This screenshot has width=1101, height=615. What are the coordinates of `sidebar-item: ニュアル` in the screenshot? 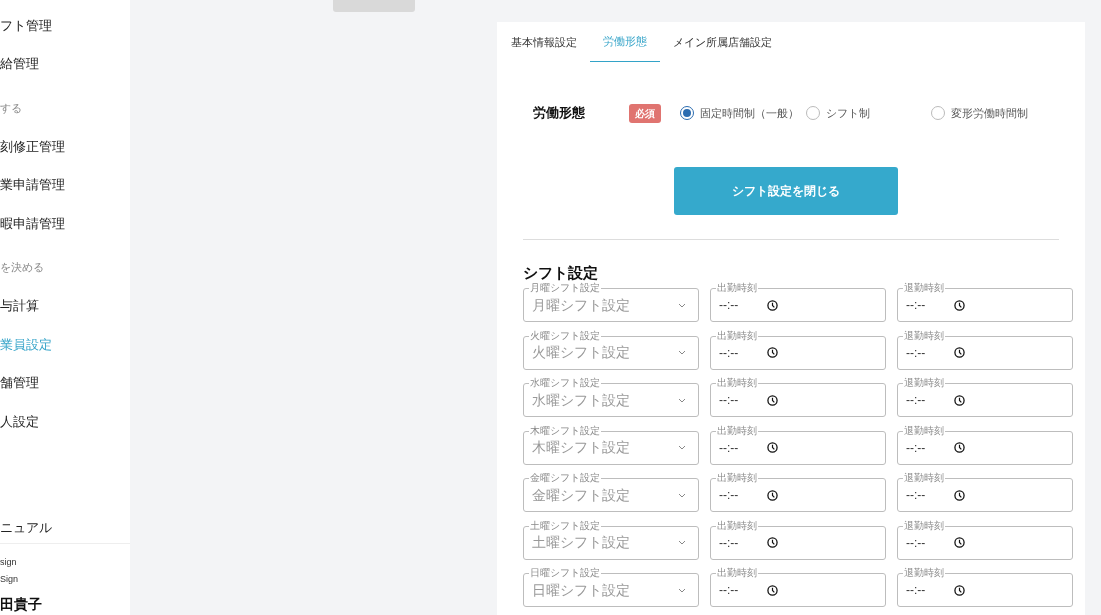 It's located at (65, 527).